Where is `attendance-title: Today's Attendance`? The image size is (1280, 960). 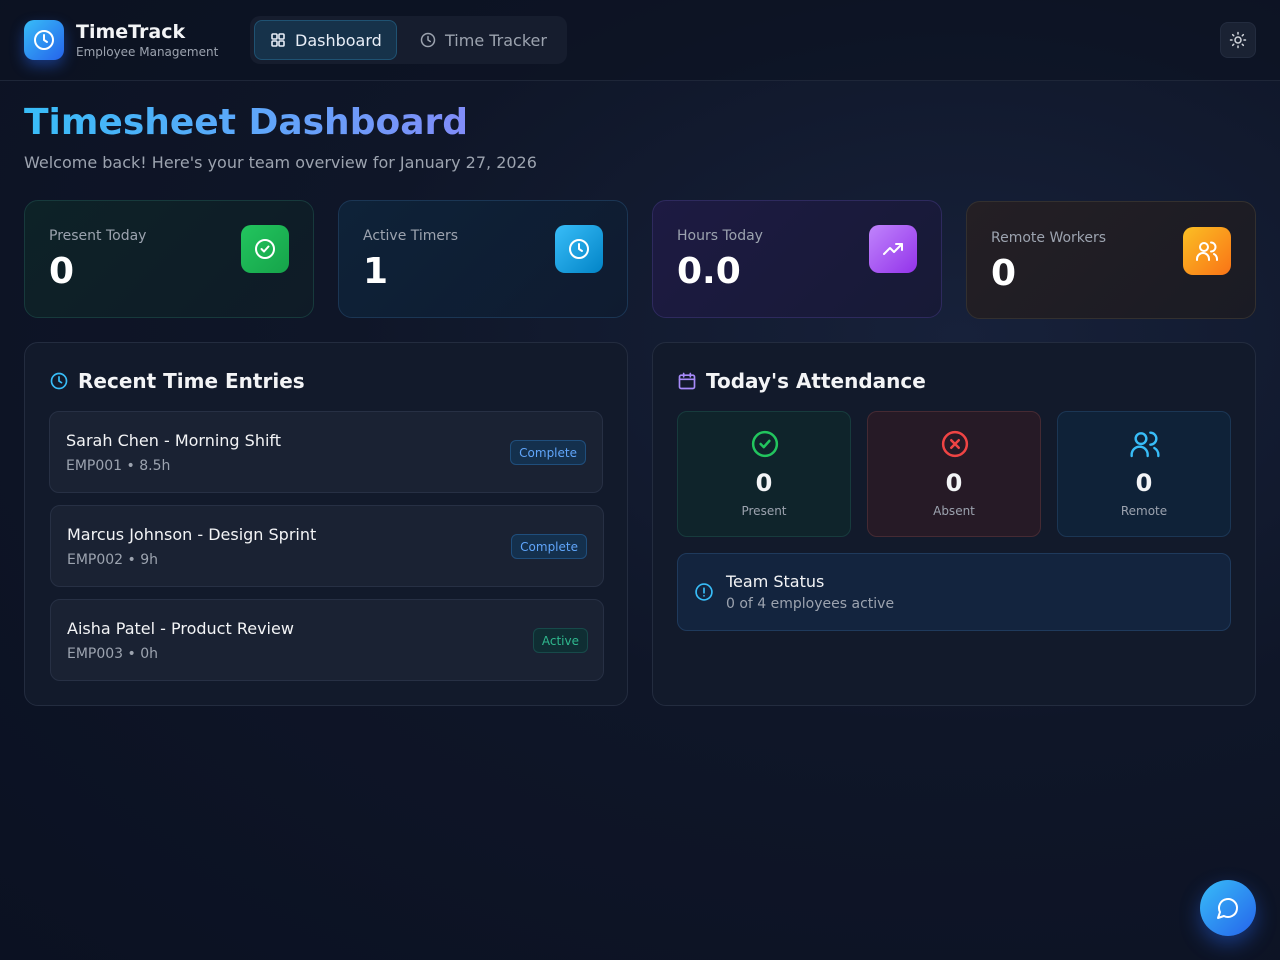
attendance-title: Today's Attendance is located at coordinates (801, 381).